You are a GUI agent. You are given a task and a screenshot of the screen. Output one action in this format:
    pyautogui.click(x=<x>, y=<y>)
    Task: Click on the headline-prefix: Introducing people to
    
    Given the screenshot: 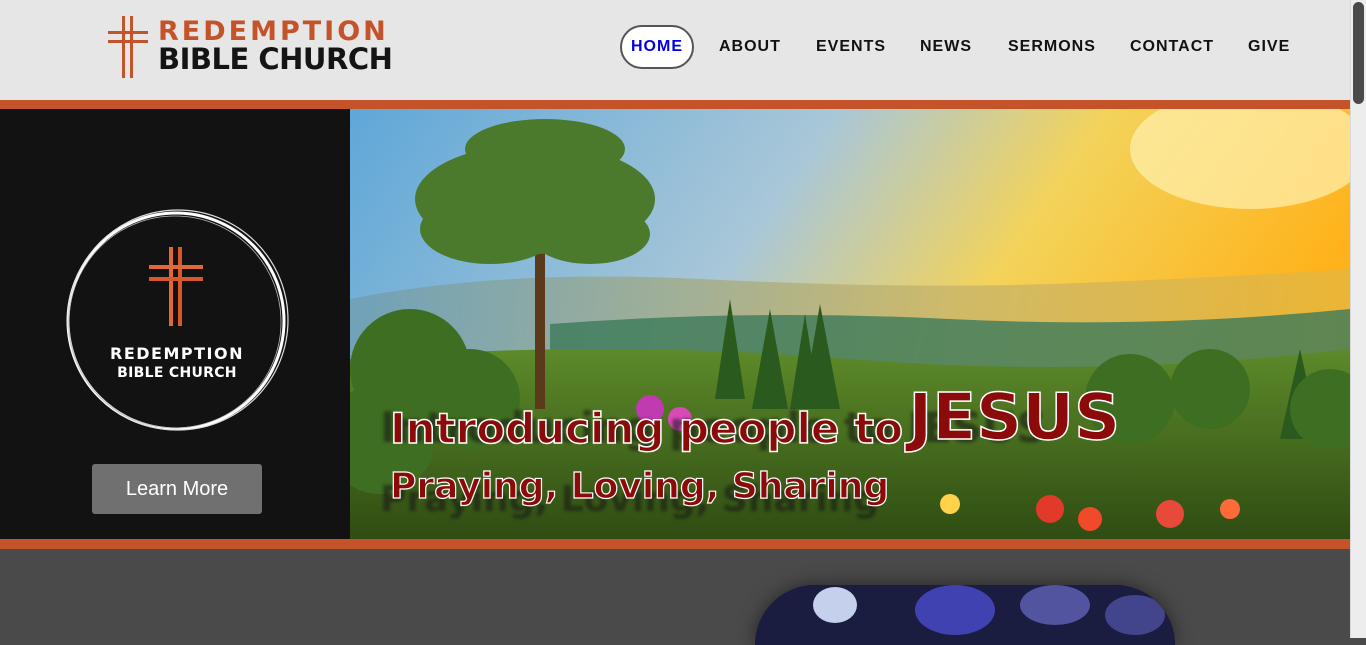 What is the action you would take?
    pyautogui.click(x=646, y=428)
    